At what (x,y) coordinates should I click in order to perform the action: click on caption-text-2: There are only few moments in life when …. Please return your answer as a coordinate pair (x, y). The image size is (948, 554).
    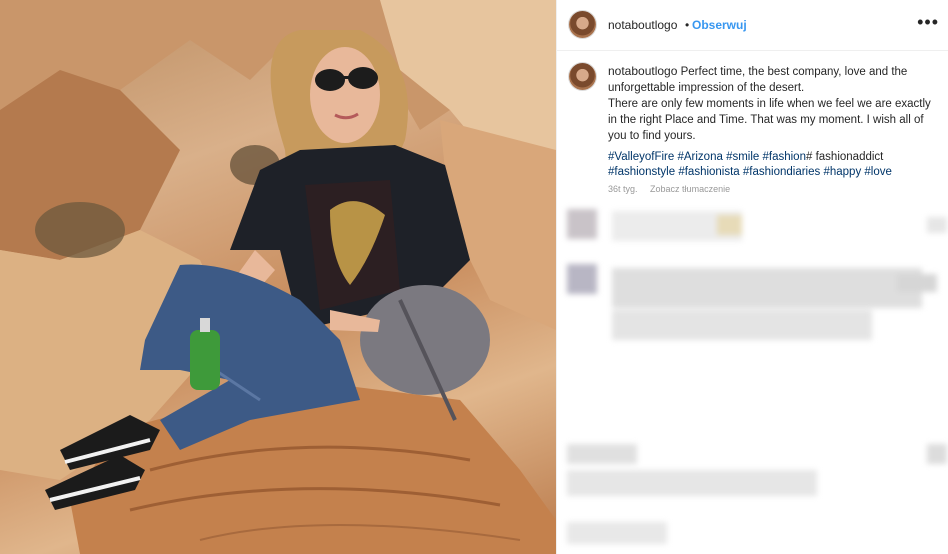
    Looking at the image, I should click on (769, 120).